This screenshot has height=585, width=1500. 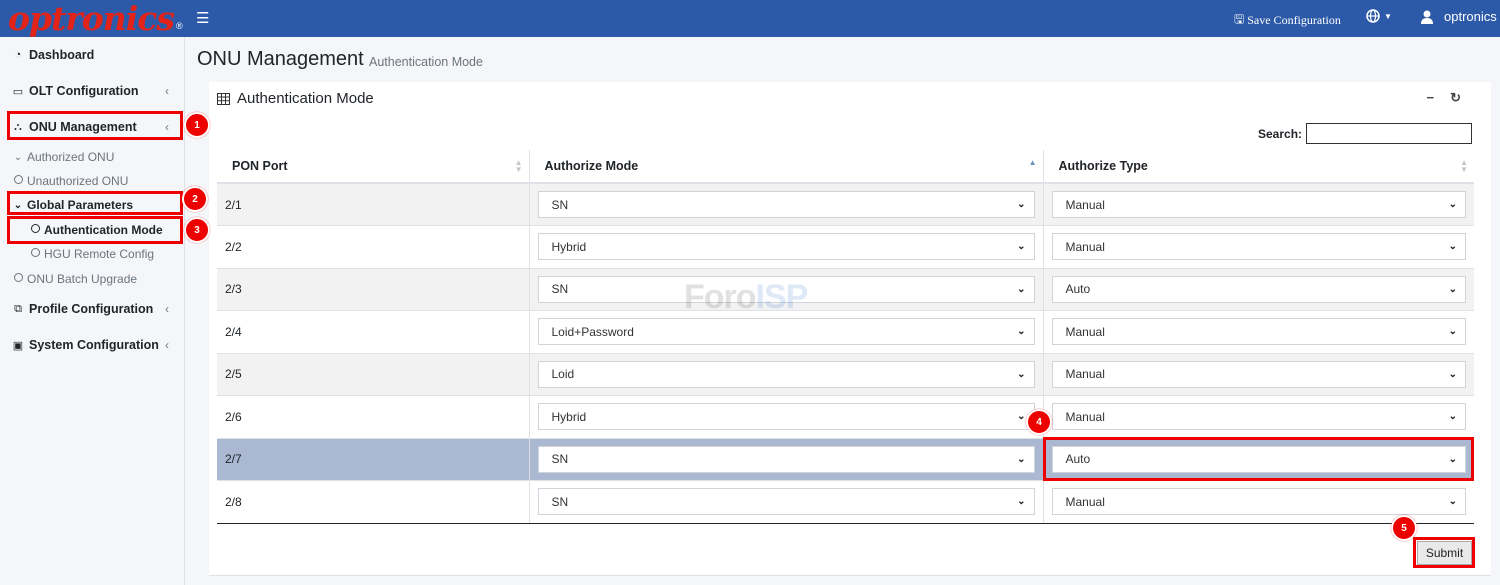 I want to click on sidebar-item-dashboard: ◔ Dashboard, so click(x=92, y=55).